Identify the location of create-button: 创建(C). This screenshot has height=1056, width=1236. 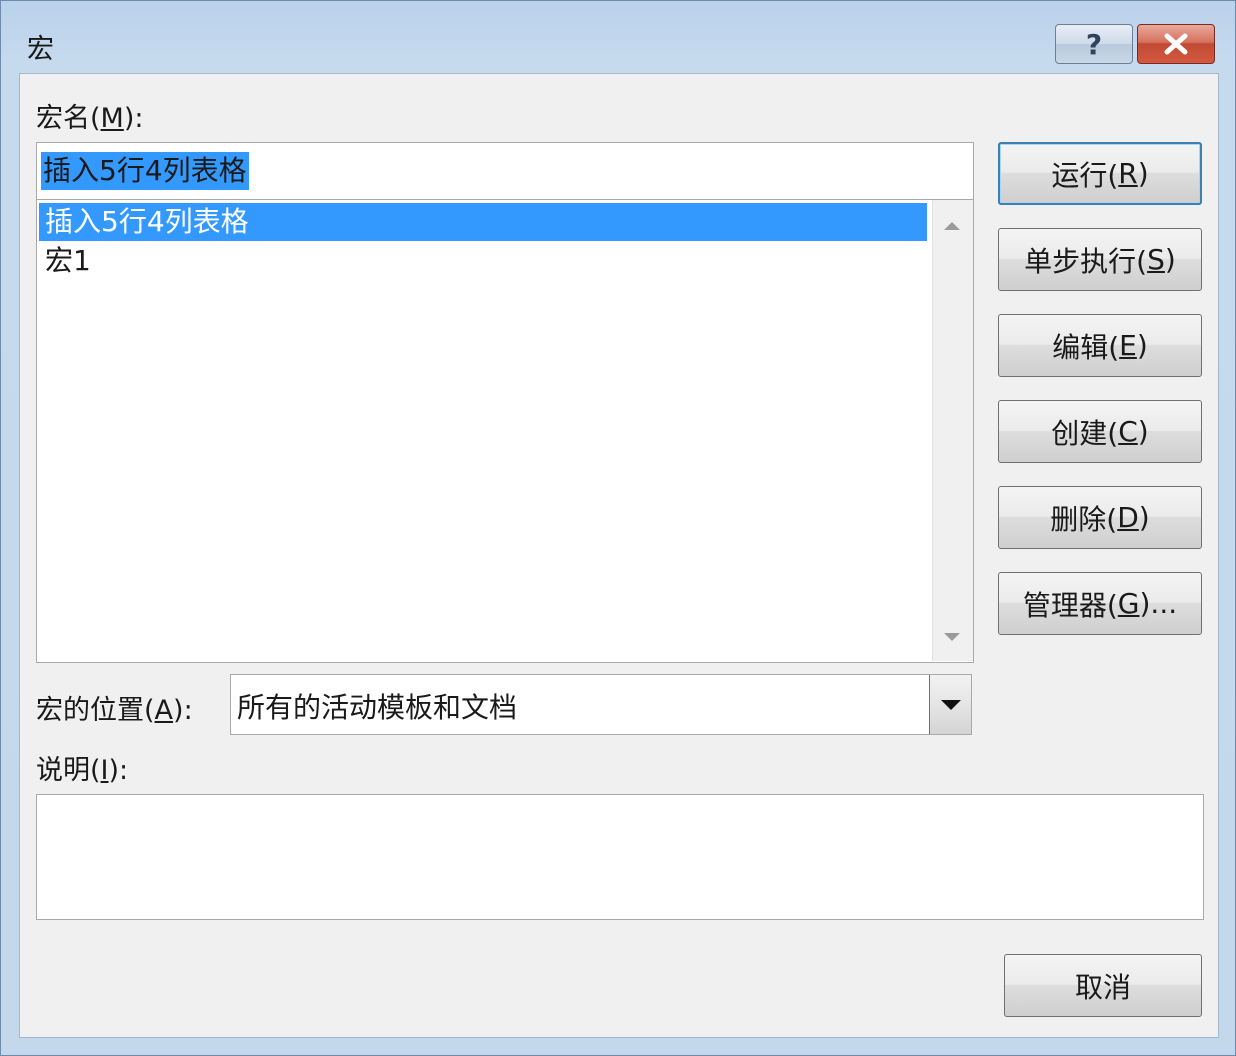
(1100, 431).